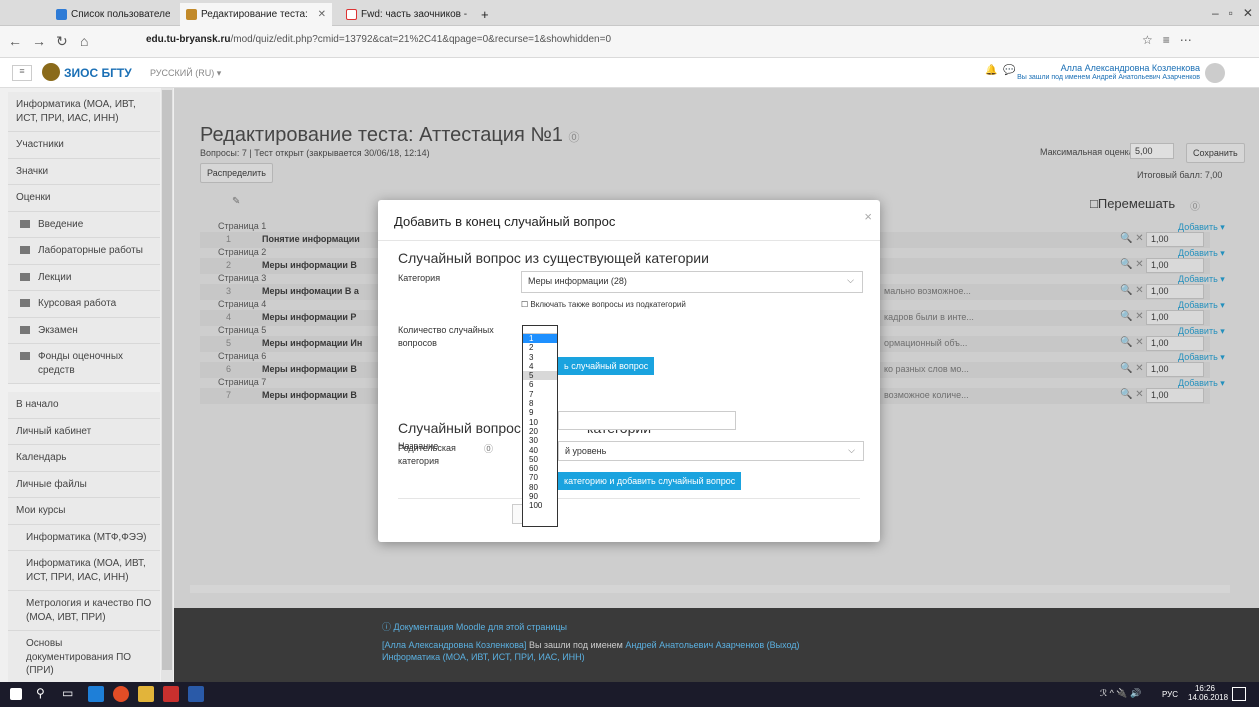 The image size is (1259, 707). What do you see at coordinates (84, 172) in the screenshot?
I see `sidebar-item: Значки` at bounding box center [84, 172].